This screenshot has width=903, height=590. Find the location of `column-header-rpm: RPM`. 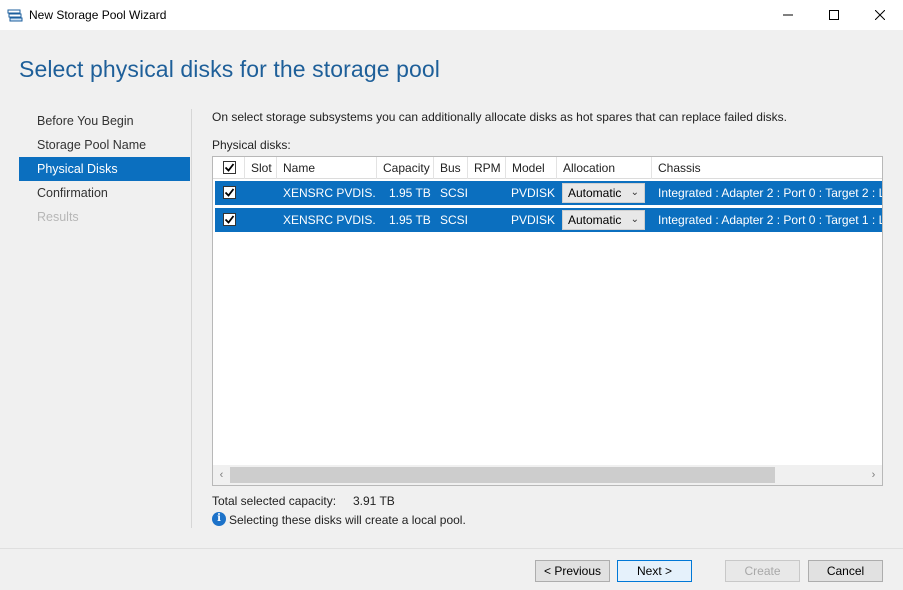

column-header-rpm: RPM is located at coordinates (487, 168).